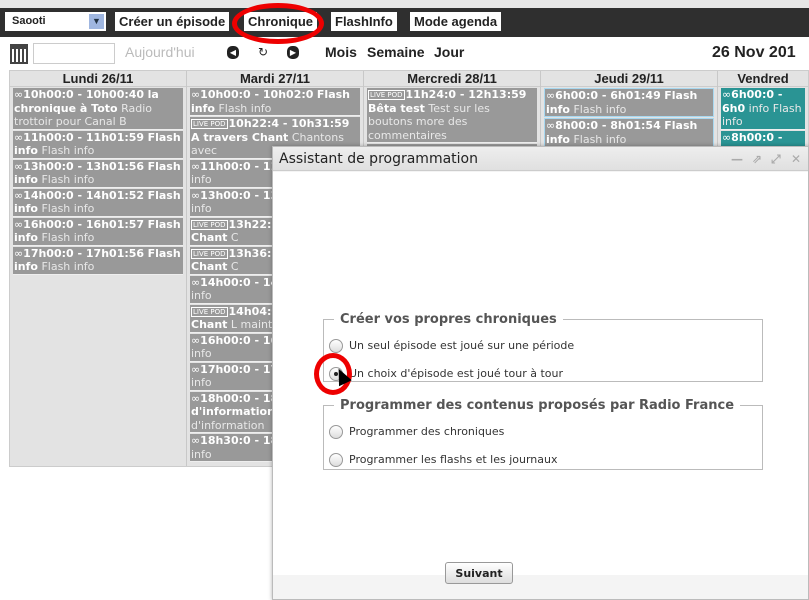 This screenshot has width=809, height=600. Describe the element at coordinates (608, 125) in the screenshot. I see `event-time: 8h00:0 - 8h01:54` at that location.